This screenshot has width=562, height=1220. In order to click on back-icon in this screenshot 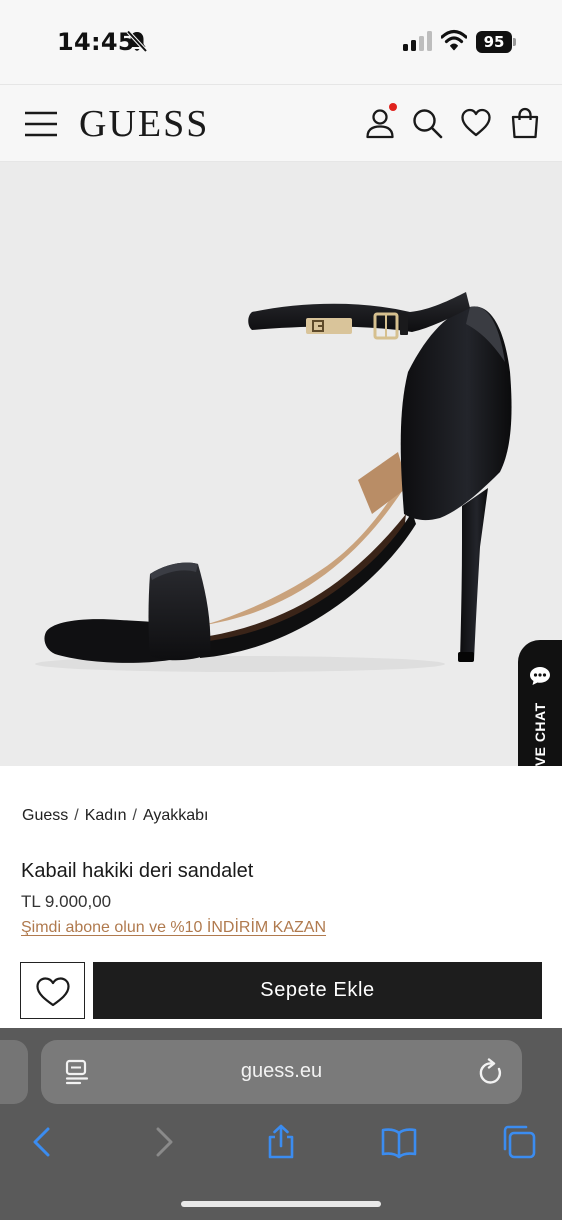, I will do `click(42, 1142)`.